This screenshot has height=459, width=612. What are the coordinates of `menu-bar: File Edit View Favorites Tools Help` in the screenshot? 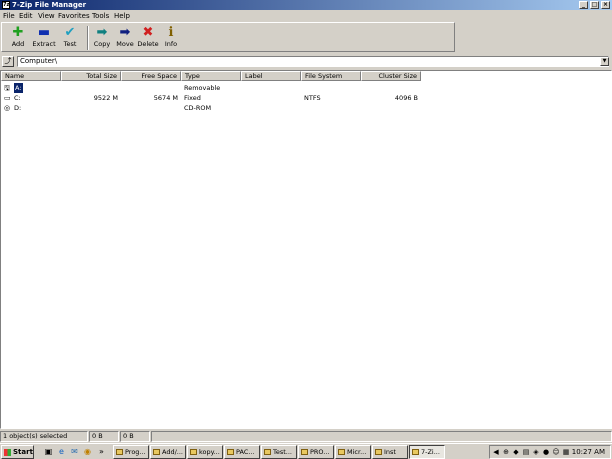 It's located at (306, 16).